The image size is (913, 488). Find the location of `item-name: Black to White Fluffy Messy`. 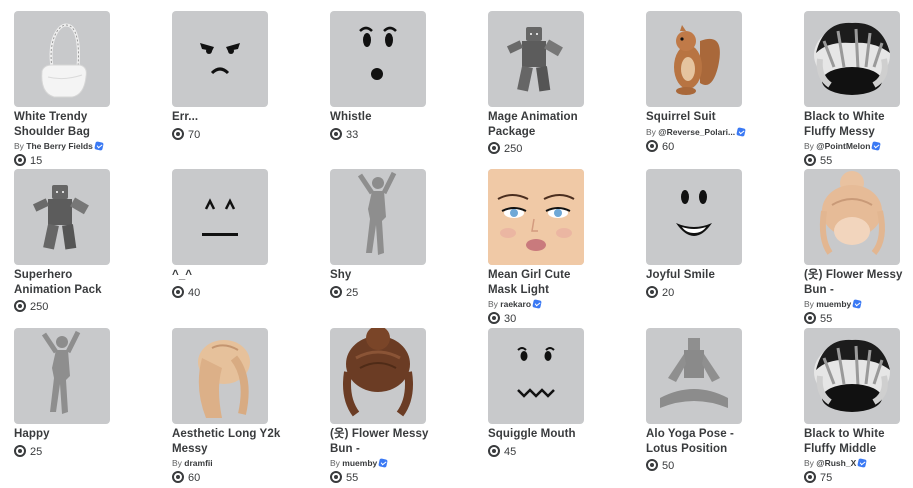

item-name: Black to White Fluffy Messy is located at coordinates (858, 124).